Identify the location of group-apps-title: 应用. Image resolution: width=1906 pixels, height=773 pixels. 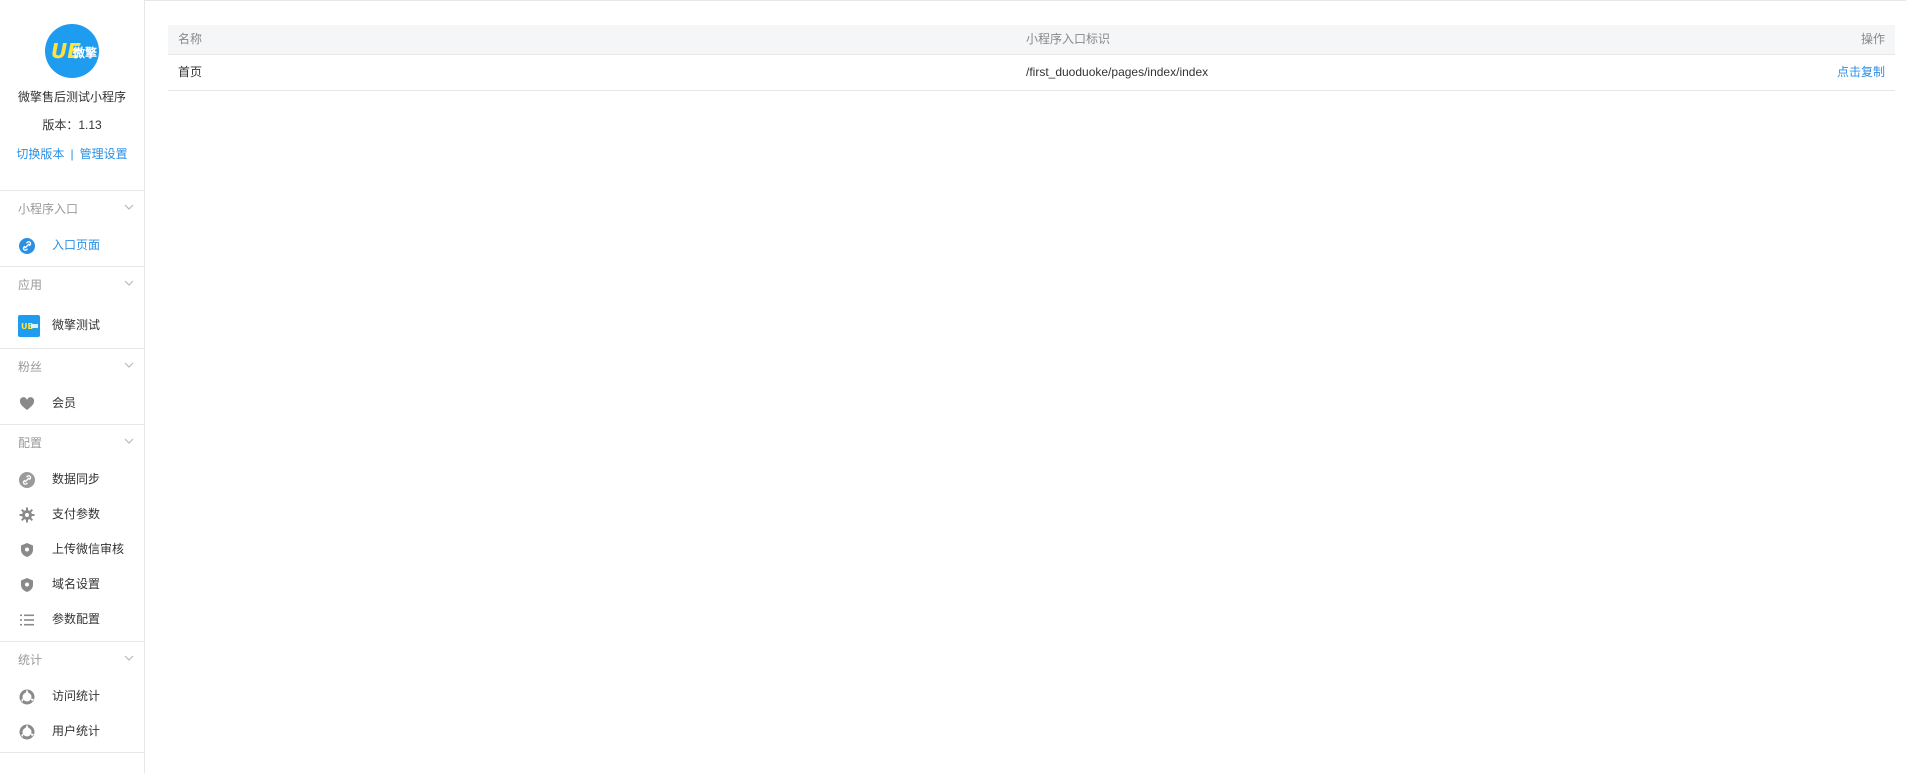
(30, 285).